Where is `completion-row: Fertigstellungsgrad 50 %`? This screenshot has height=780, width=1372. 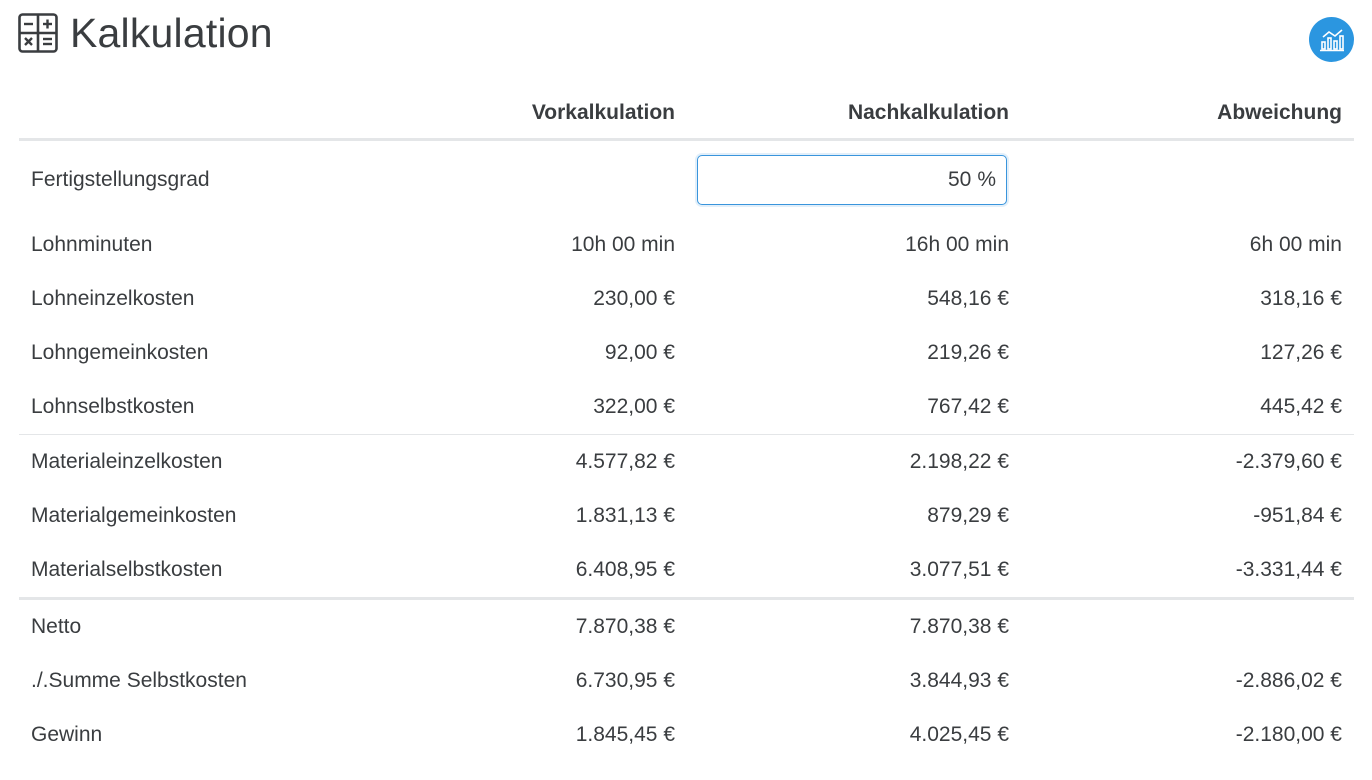 completion-row: Fertigstellungsgrad 50 % is located at coordinates (686, 179).